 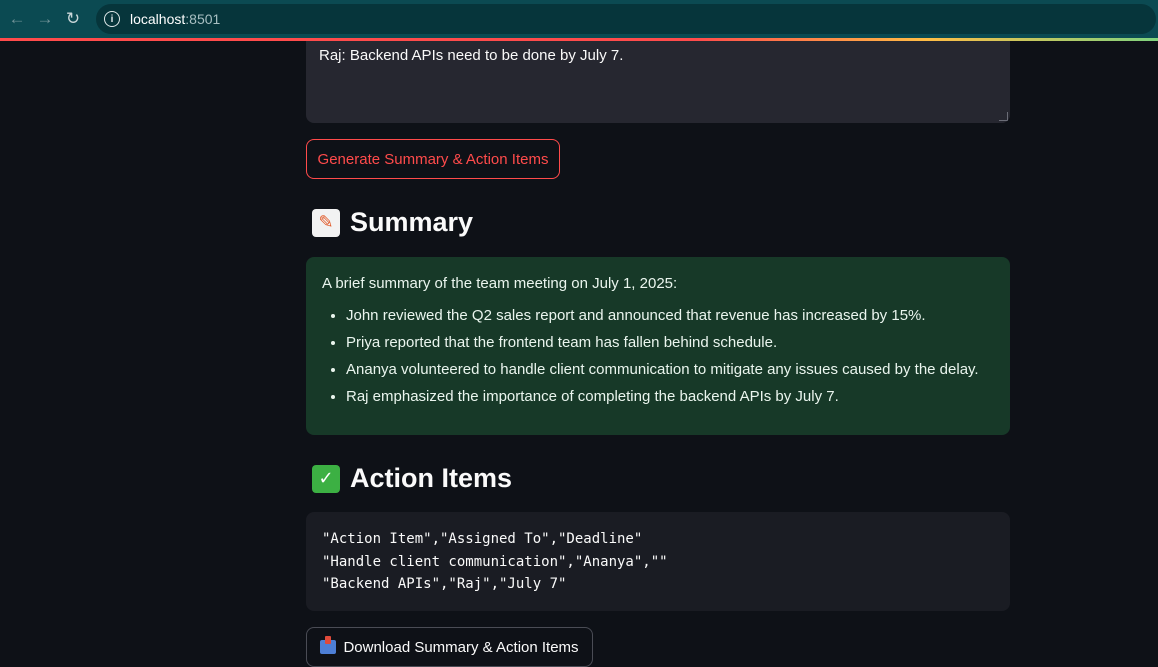 I want to click on resize-handle-icon, so click(x=1003, y=116).